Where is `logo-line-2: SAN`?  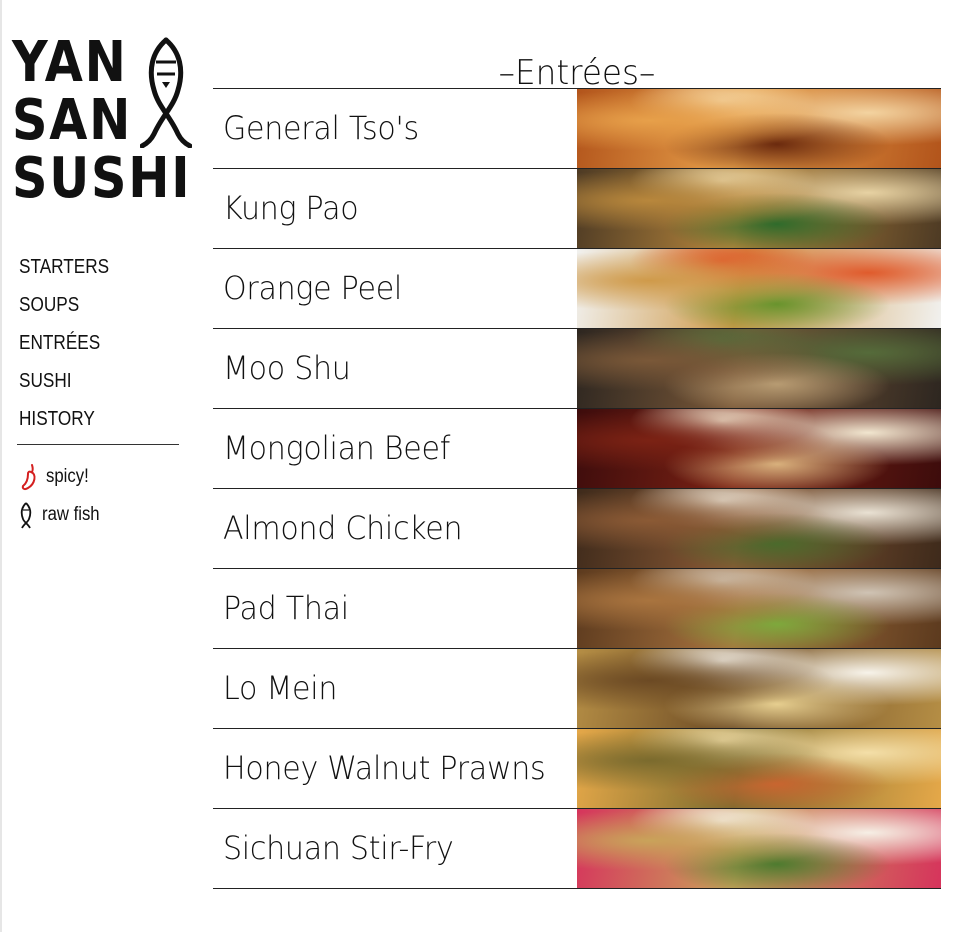
logo-line-2: SAN is located at coordinates (72, 120).